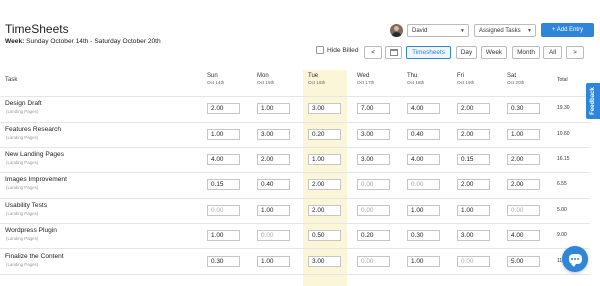 This screenshot has width=600, height=286. I want to click on calendar-button, so click(393, 52).